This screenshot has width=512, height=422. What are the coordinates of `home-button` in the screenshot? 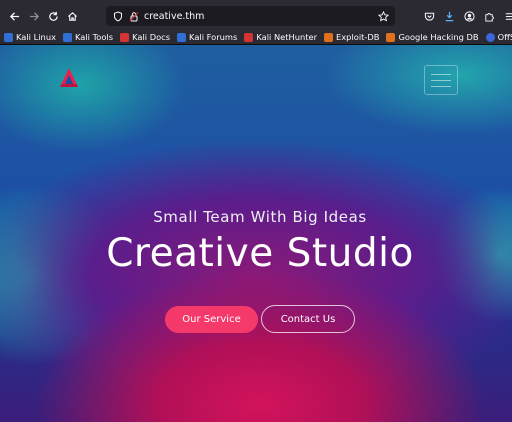 It's located at (72, 16).